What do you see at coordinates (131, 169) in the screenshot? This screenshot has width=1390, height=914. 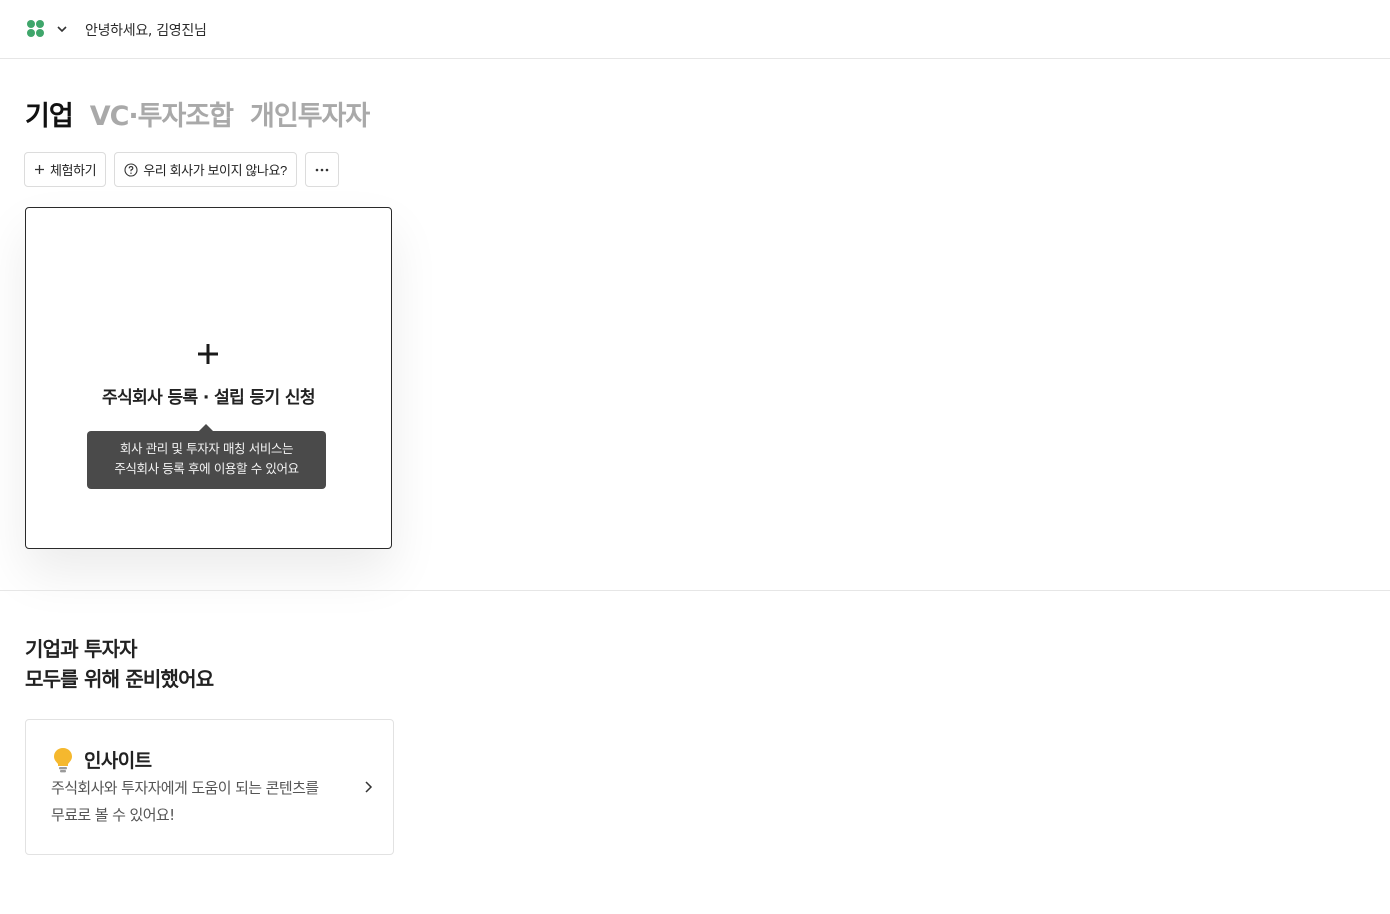 I see `question-circle-icon` at bounding box center [131, 169].